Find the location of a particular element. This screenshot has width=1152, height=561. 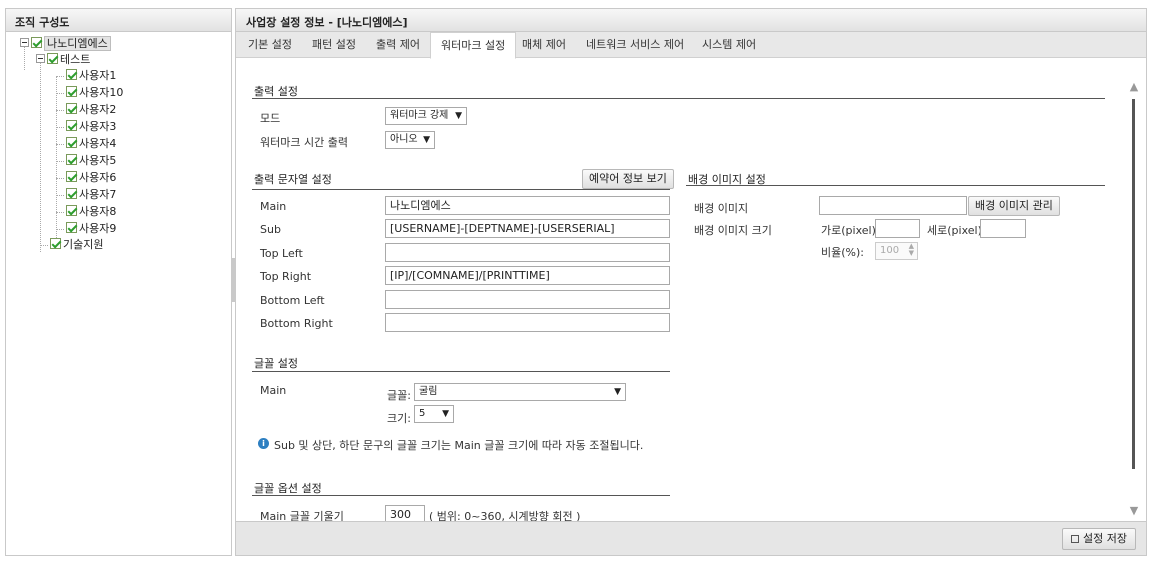

string-field-label: Sub is located at coordinates (270, 230).